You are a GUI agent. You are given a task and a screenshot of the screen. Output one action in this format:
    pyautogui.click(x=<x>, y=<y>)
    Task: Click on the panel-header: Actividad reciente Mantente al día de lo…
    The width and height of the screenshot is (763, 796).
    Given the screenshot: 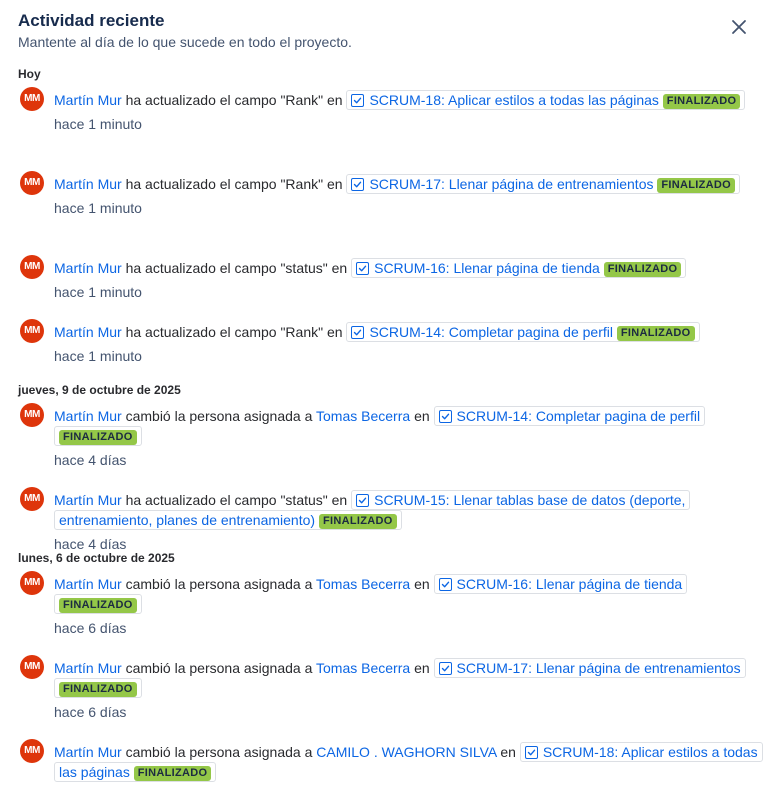 What is the action you would take?
    pyautogui.click(x=185, y=31)
    